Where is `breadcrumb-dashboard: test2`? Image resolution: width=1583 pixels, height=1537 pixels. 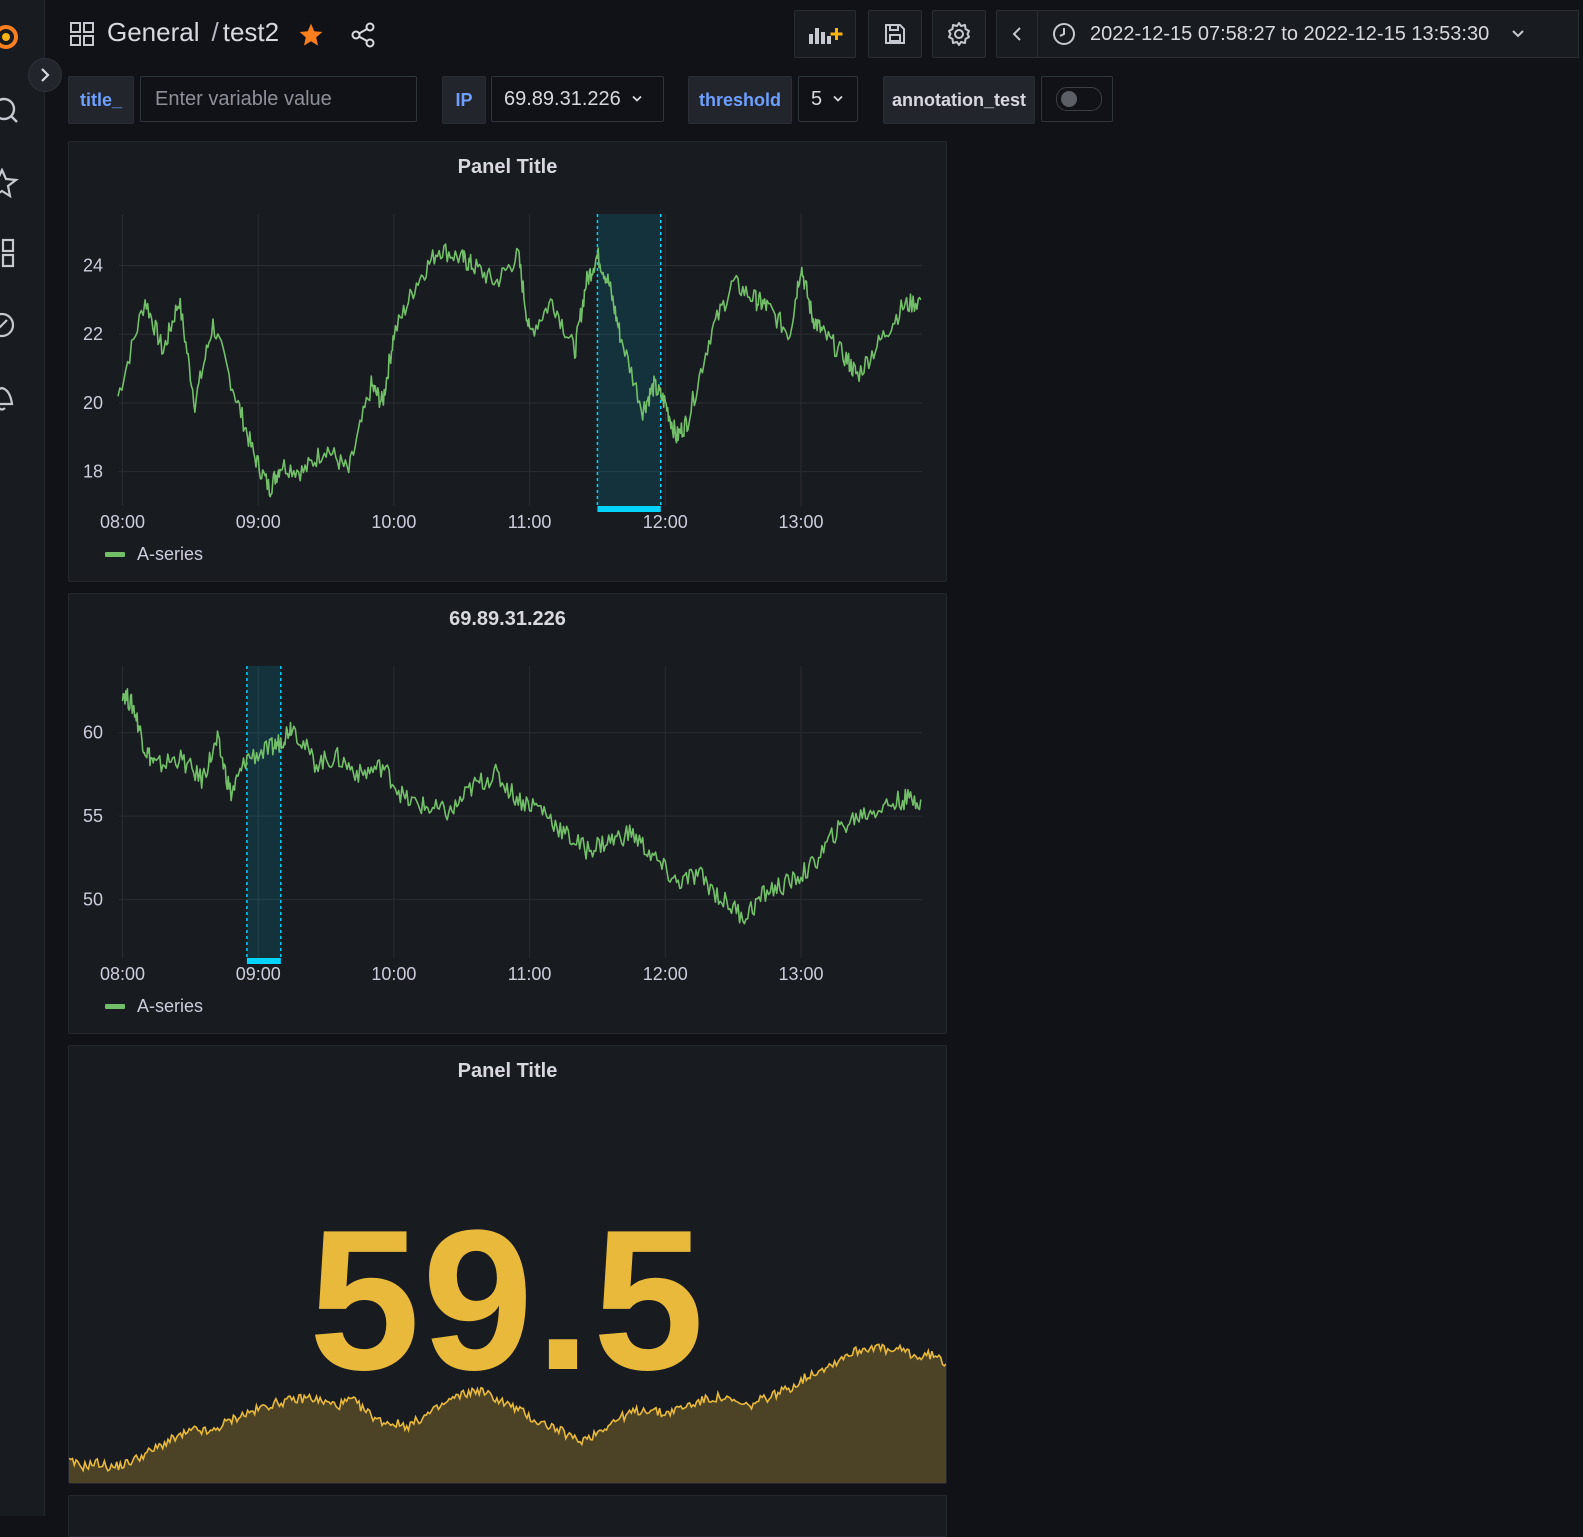
breadcrumb-dashboard: test2 is located at coordinates (251, 32).